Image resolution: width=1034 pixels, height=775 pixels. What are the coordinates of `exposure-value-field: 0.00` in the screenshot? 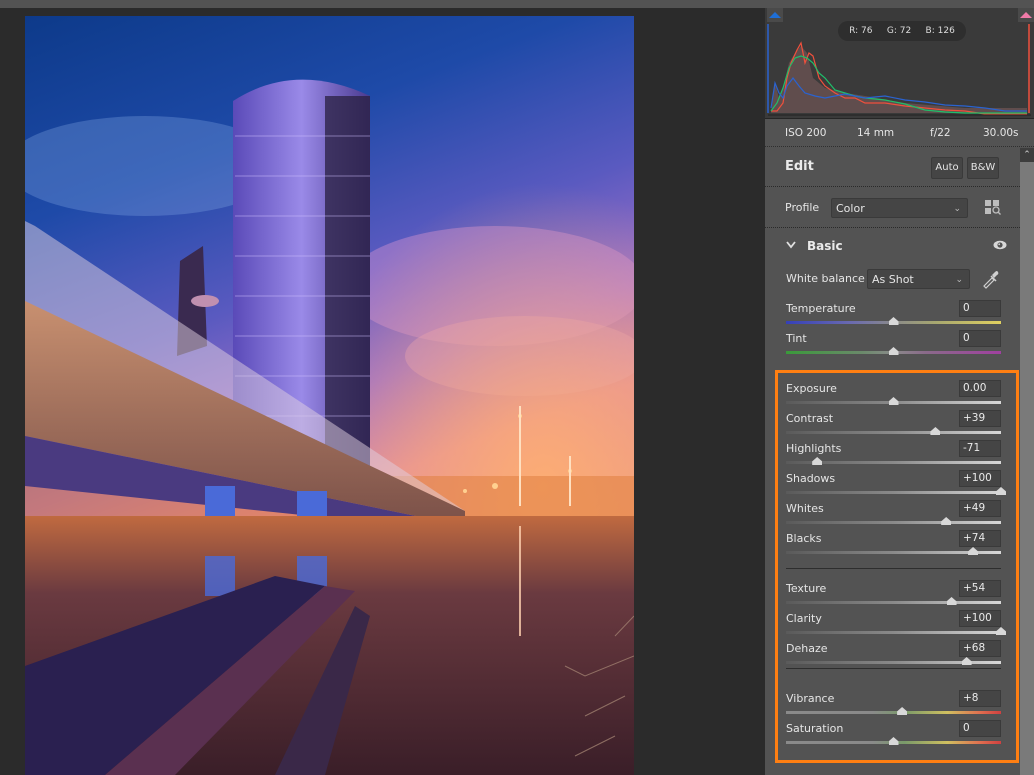 It's located at (980, 388).